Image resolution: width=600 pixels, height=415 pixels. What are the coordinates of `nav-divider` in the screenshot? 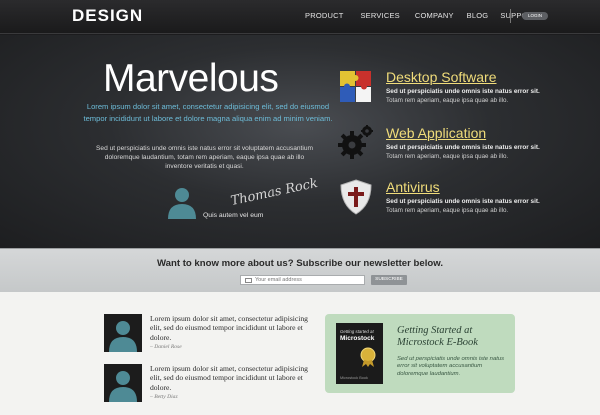 It's located at (510, 16).